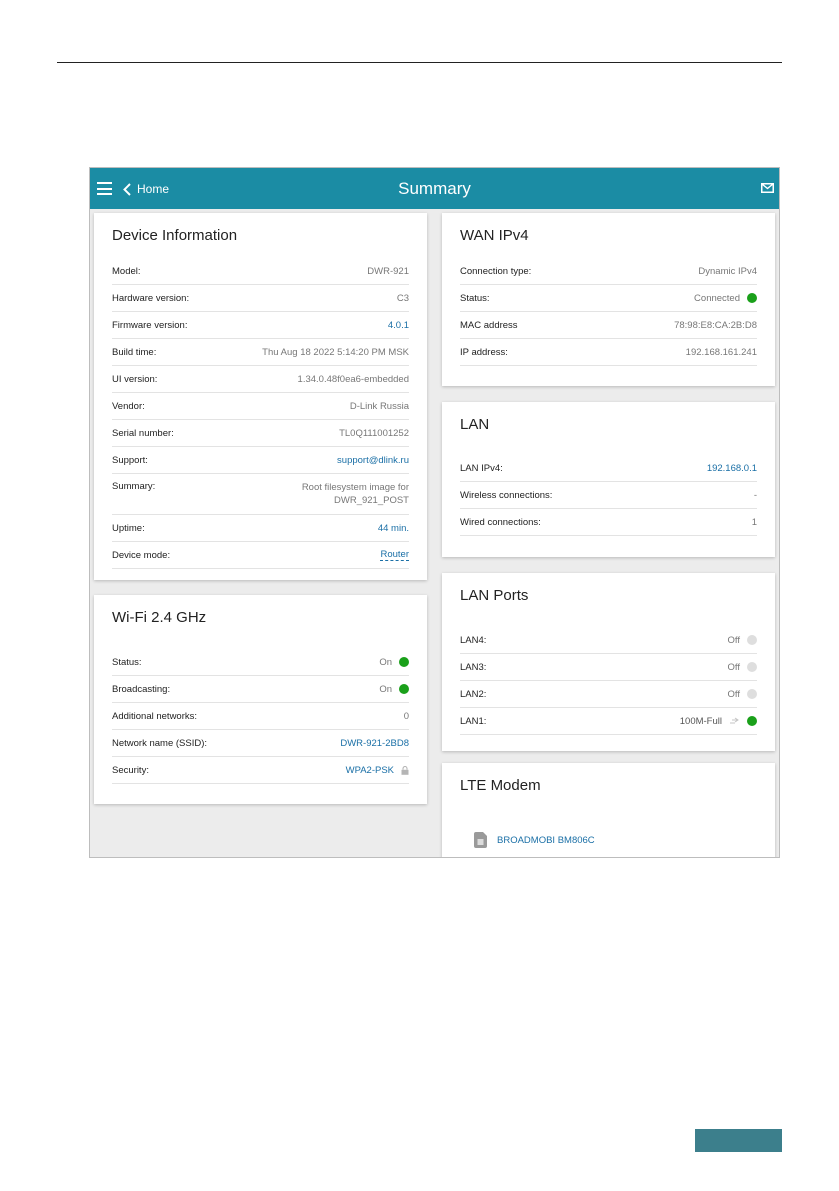  What do you see at coordinates (260, 271) in the screenshot?
I see `info-row-model: Model: DWR-921` at bounding box center [260, 271].